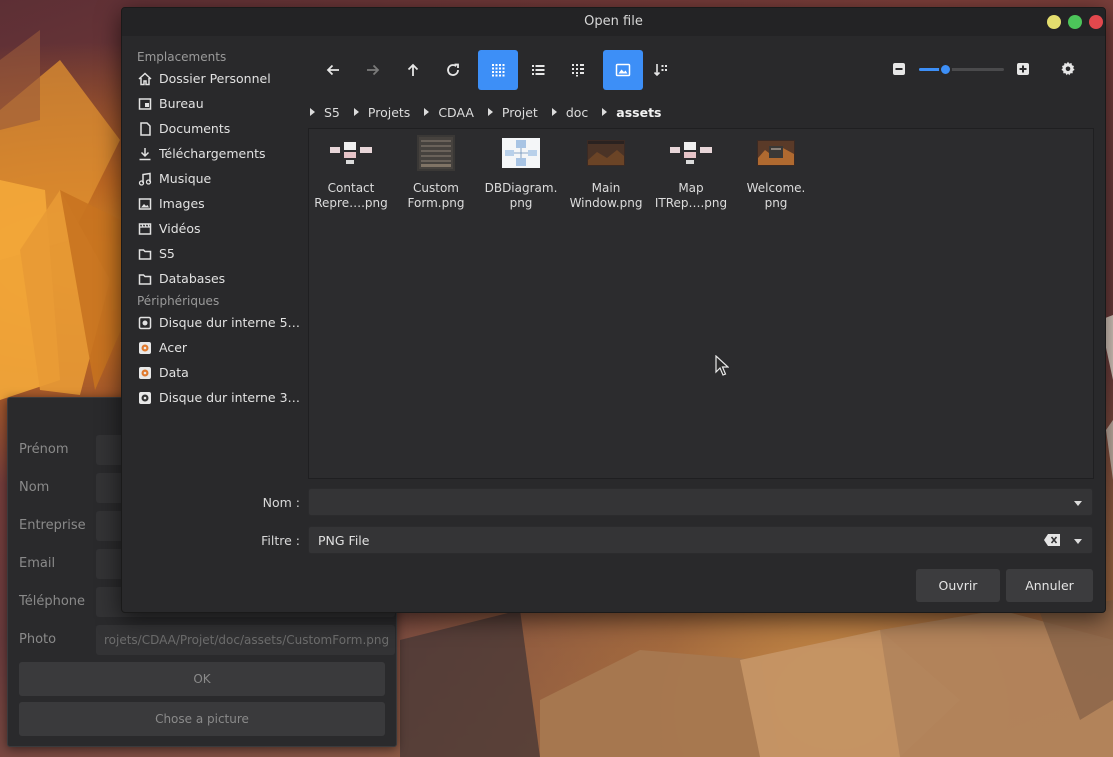  What do you see at coordinates (180, 228) in the screenshot?
I see `sidebar-item-label: Vidéos` at bounding box center [180, 228].